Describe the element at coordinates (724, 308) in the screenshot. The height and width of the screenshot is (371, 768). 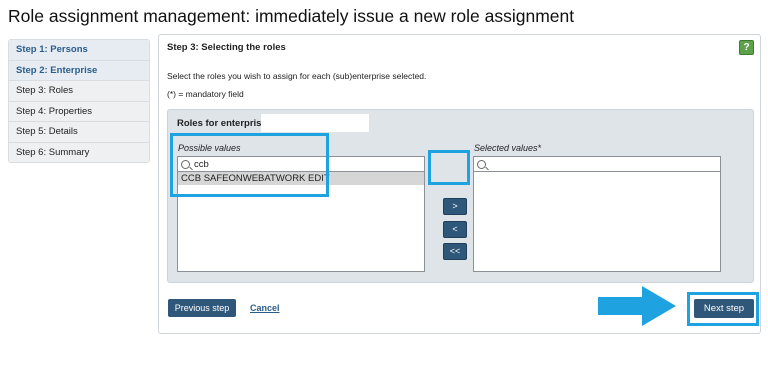
I see `next-step-button: Next step` at that location.